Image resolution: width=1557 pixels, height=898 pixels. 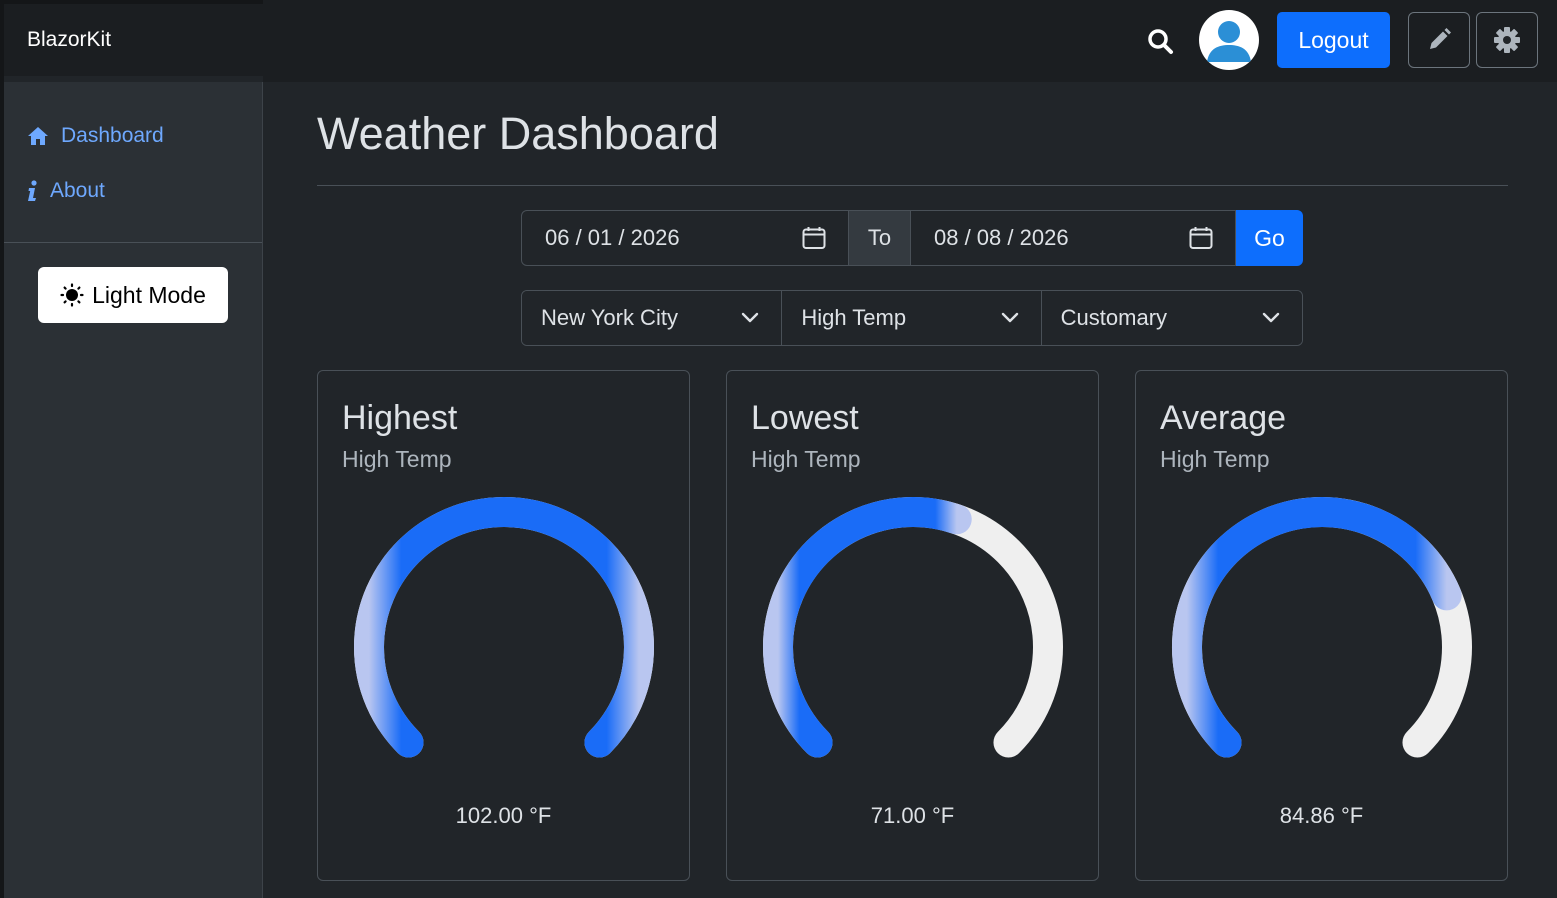 I want to click on avatar, so click(x=1229, y=40).